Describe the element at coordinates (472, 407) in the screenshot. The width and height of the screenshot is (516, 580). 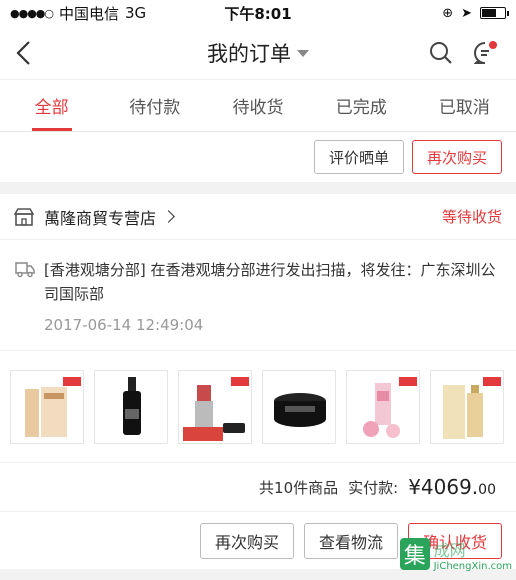
I see `toner-box-image` at that location.